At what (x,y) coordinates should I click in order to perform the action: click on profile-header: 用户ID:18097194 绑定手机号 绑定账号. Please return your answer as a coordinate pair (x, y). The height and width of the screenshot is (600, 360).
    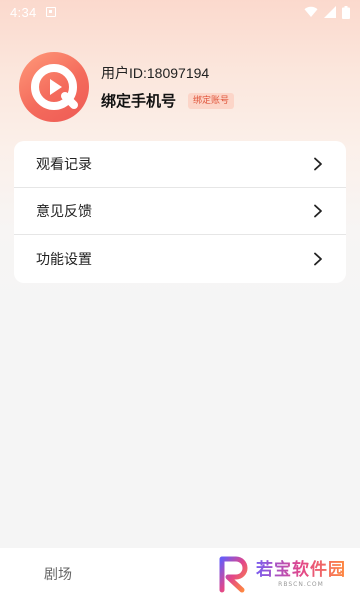
    Looking at the image, I should click on (127, 87).